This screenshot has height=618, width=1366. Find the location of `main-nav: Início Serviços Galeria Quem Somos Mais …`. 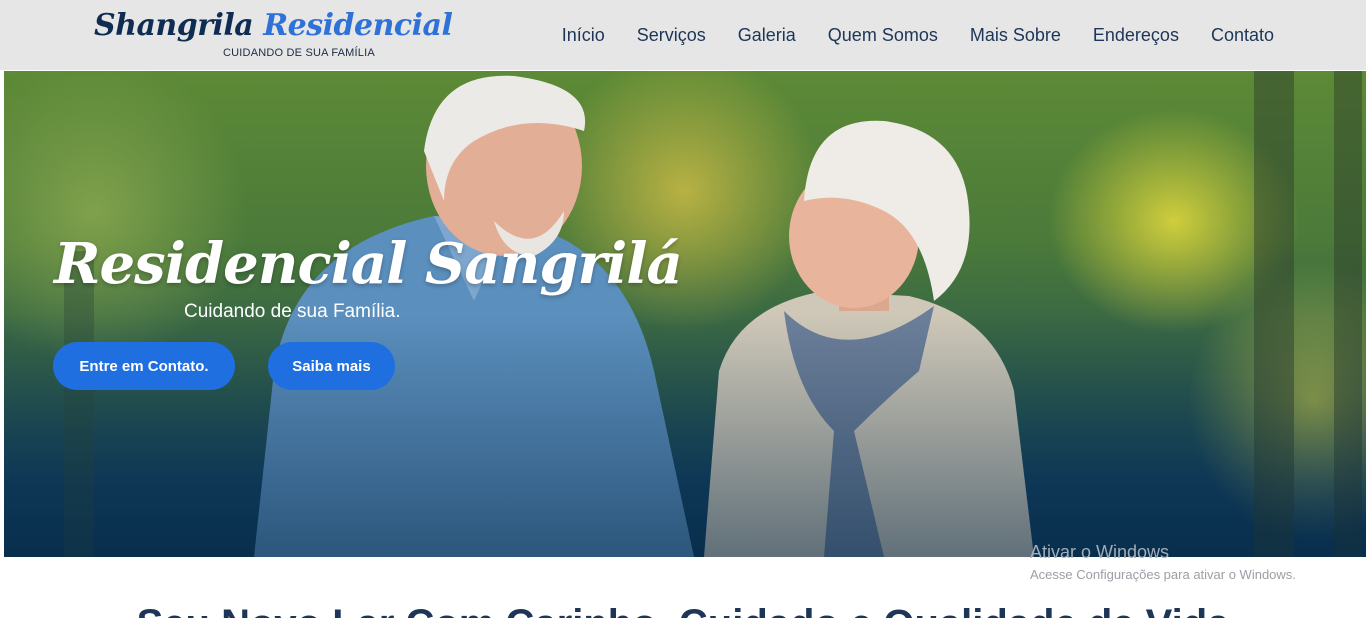

main-nav: Início Serviços Galeria Quem Somos Mais … is located at coordinates (918, 35).